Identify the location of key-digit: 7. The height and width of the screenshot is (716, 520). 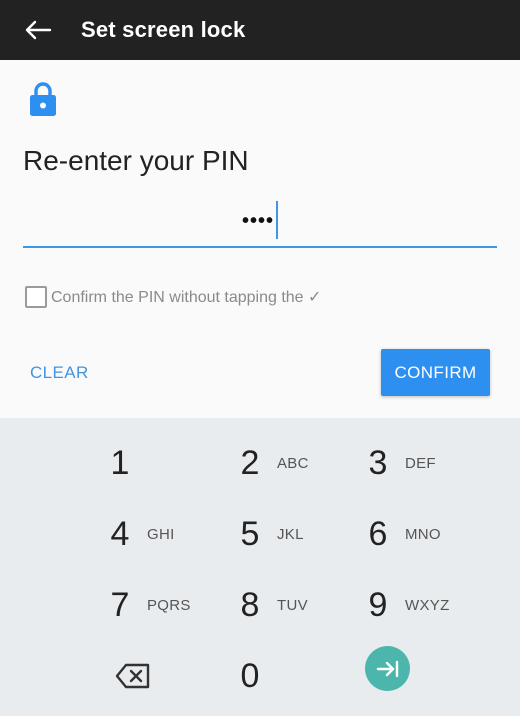
(120, 604).